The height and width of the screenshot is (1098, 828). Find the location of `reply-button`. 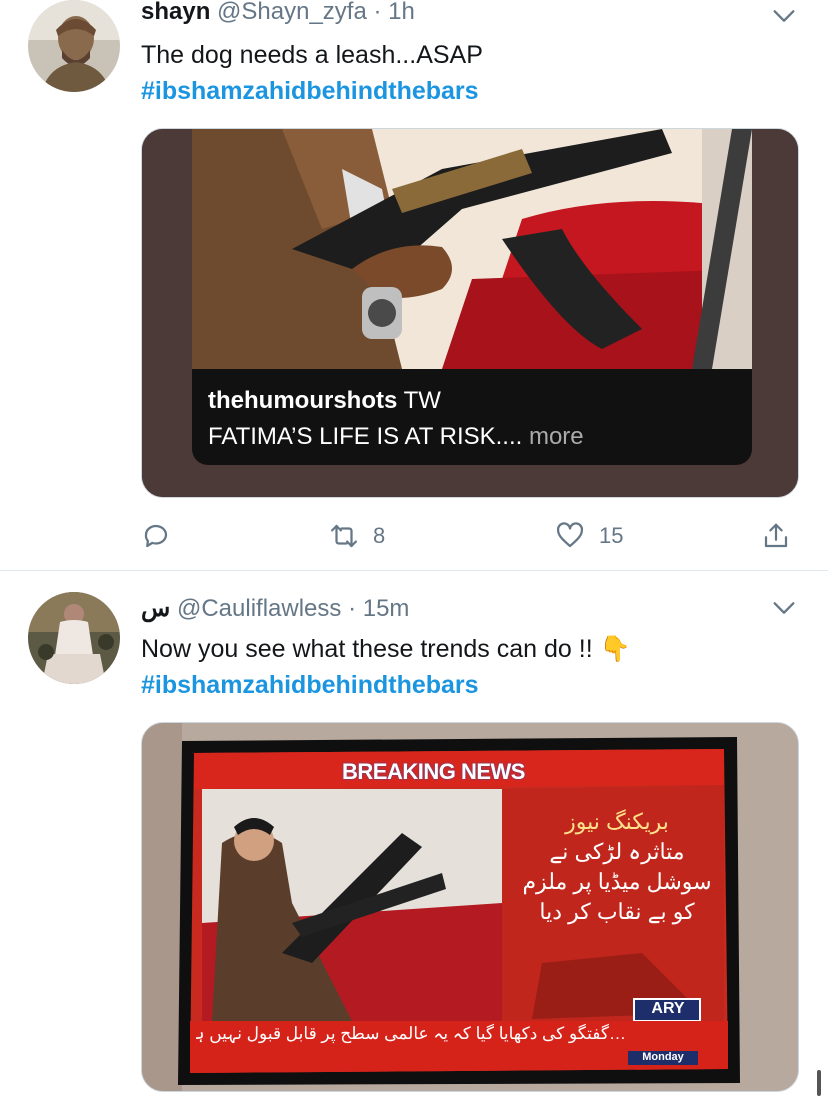

reply-button is located at coordinates (156, 536).